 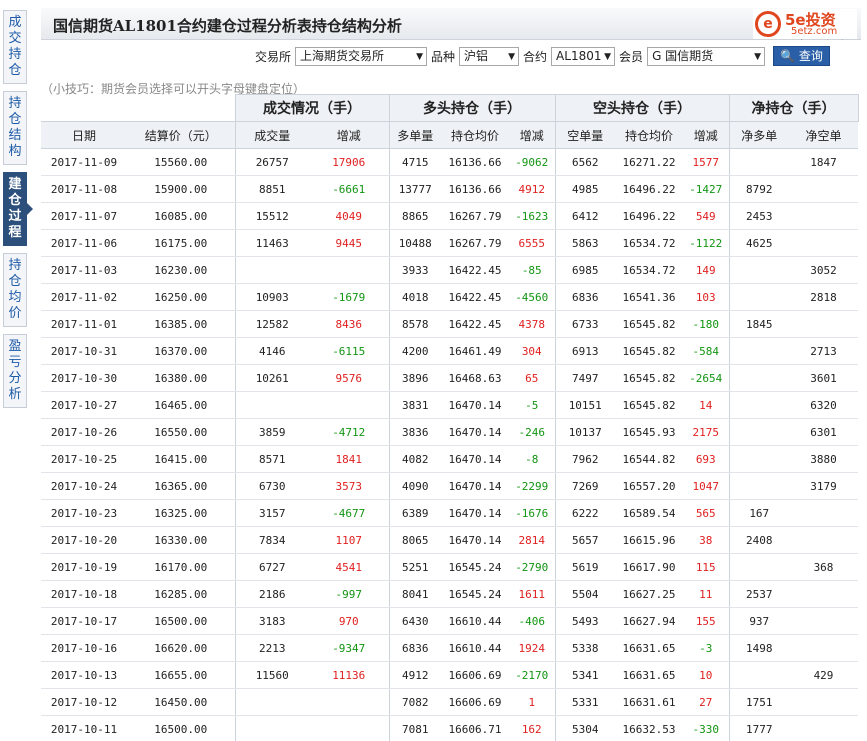 What do you see at coordinates (475, 243) in the screenshot?
I see `table-cell: 16267.79` at bounding box center [475, 243].